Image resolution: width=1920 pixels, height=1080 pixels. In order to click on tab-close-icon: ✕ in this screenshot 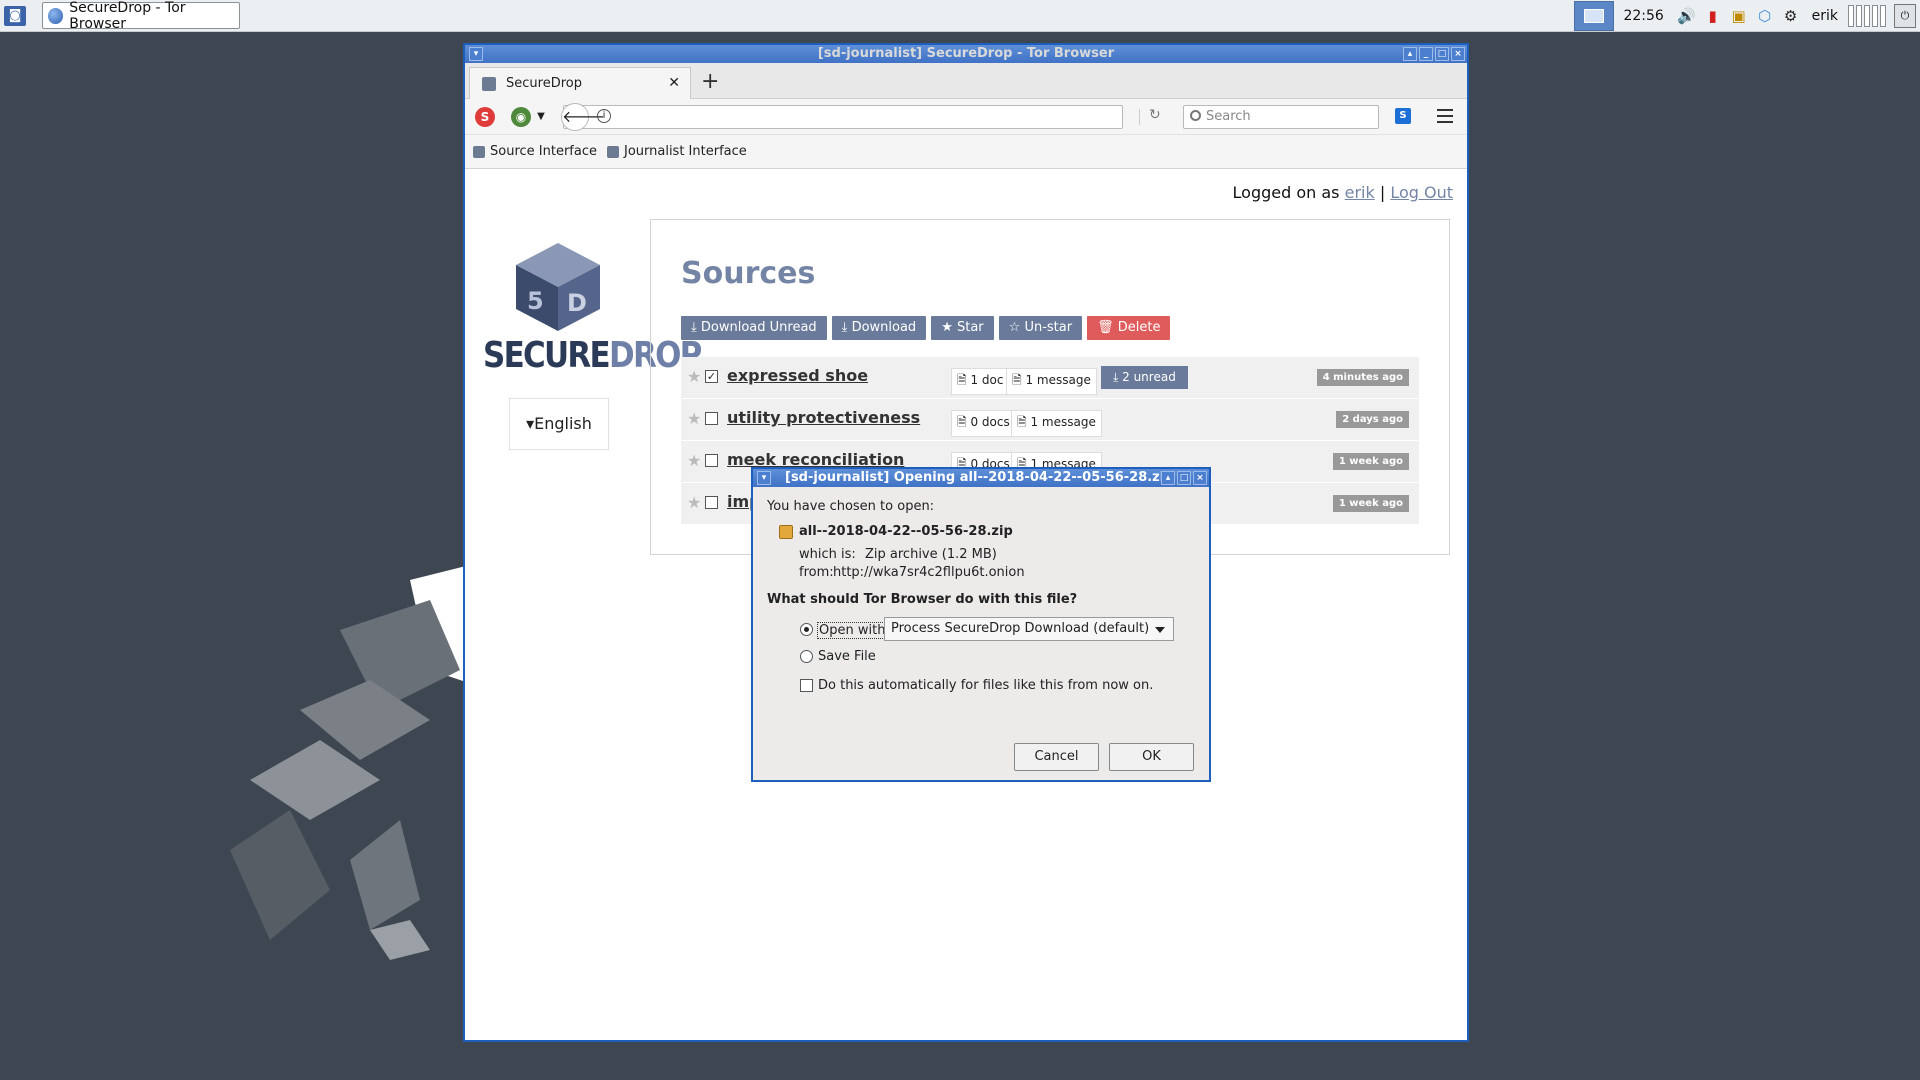, I will do `click(674, 83)`.